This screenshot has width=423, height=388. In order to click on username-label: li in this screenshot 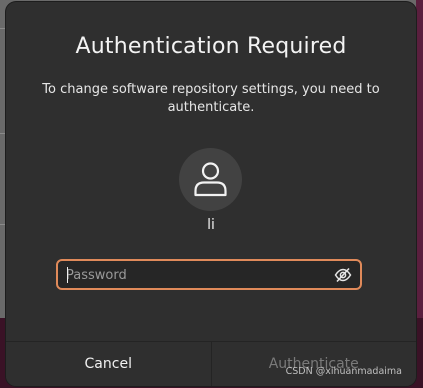, I will do `click(211, 225)`.